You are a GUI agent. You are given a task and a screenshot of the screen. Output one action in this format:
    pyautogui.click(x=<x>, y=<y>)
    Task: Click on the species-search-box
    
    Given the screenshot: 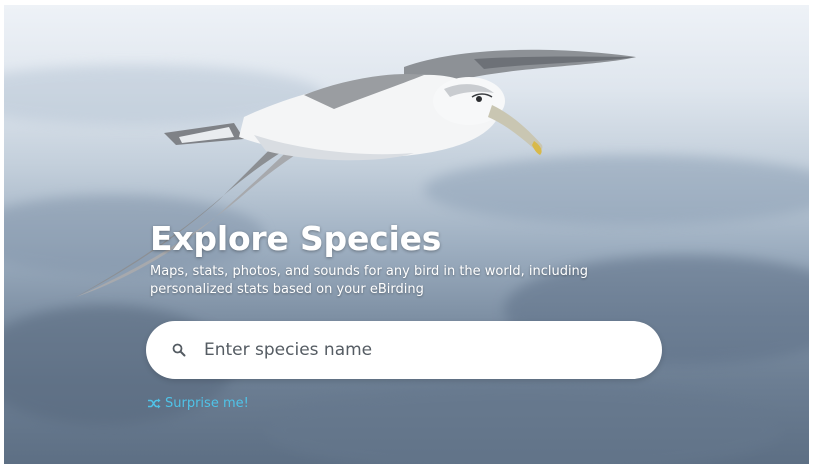 What is the action you would take?
    pyautogui.click(x=404, y=350)
    